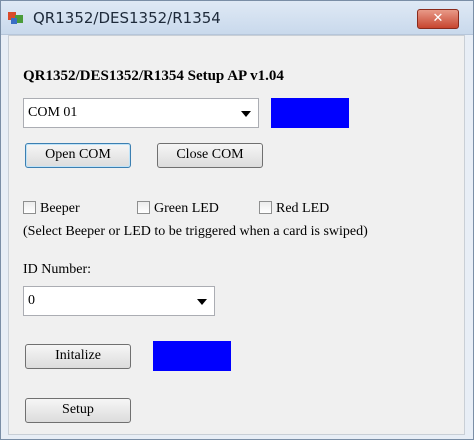 Image resolution: width=474 pixels, height=440 pixels. I want to click on title-bar: QR1352/DES1352/R1354 ✕, so click(237, 18).